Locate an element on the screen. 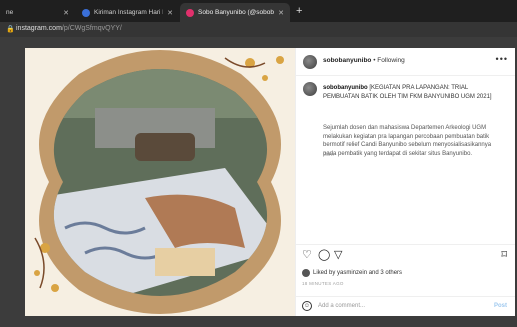  bookmark-icon: ⌑ is located at coordinates (504, 255).